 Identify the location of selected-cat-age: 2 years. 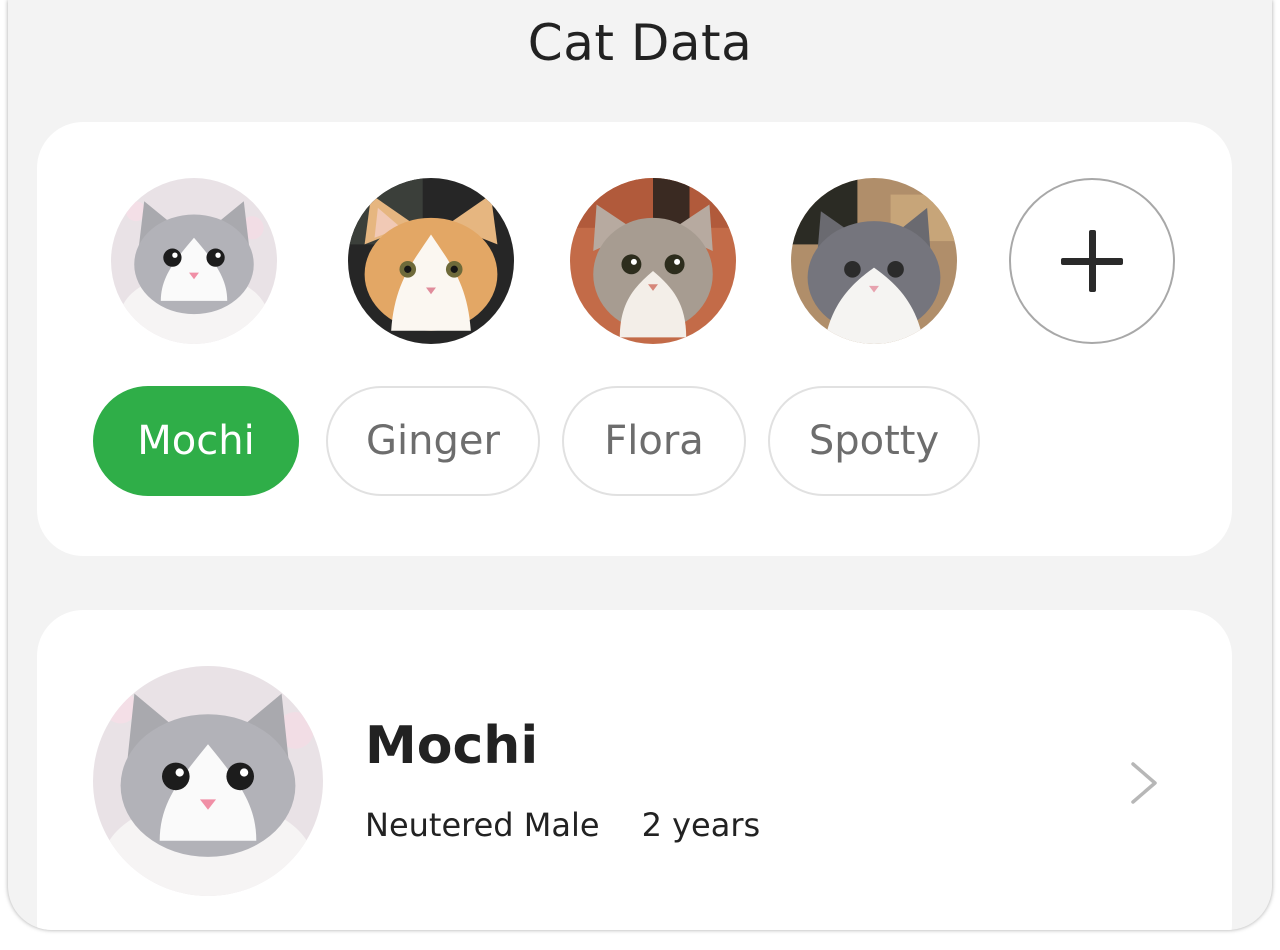
(701, 825).